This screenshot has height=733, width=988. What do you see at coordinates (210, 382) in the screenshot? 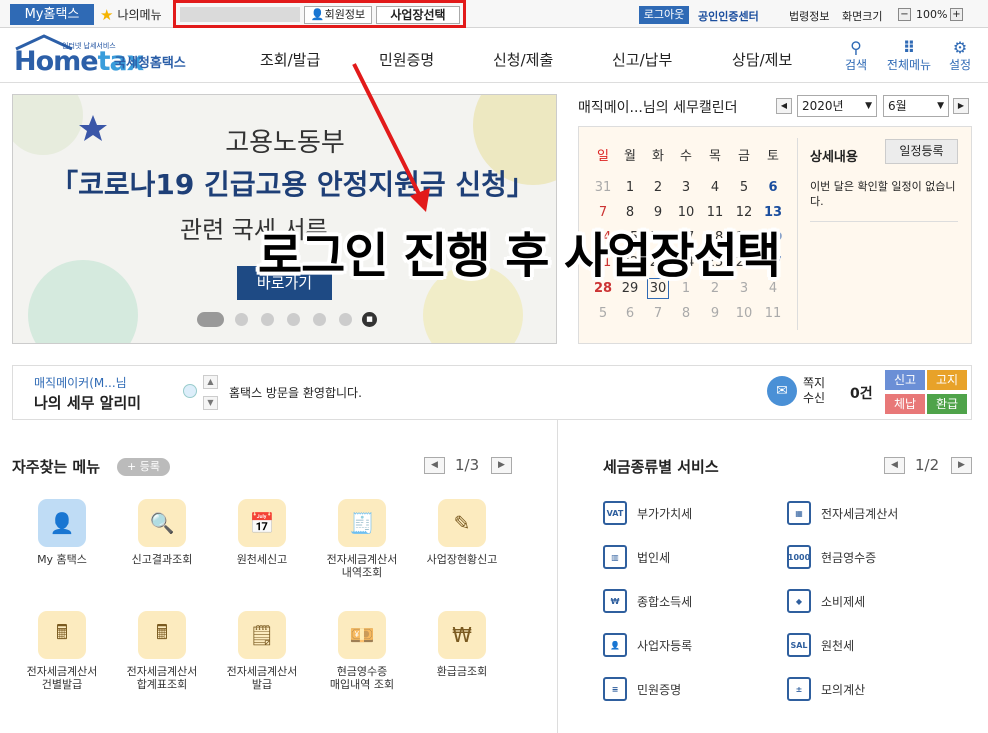
I see `notice-up-button: ▲` at bounding box center [210, 382].